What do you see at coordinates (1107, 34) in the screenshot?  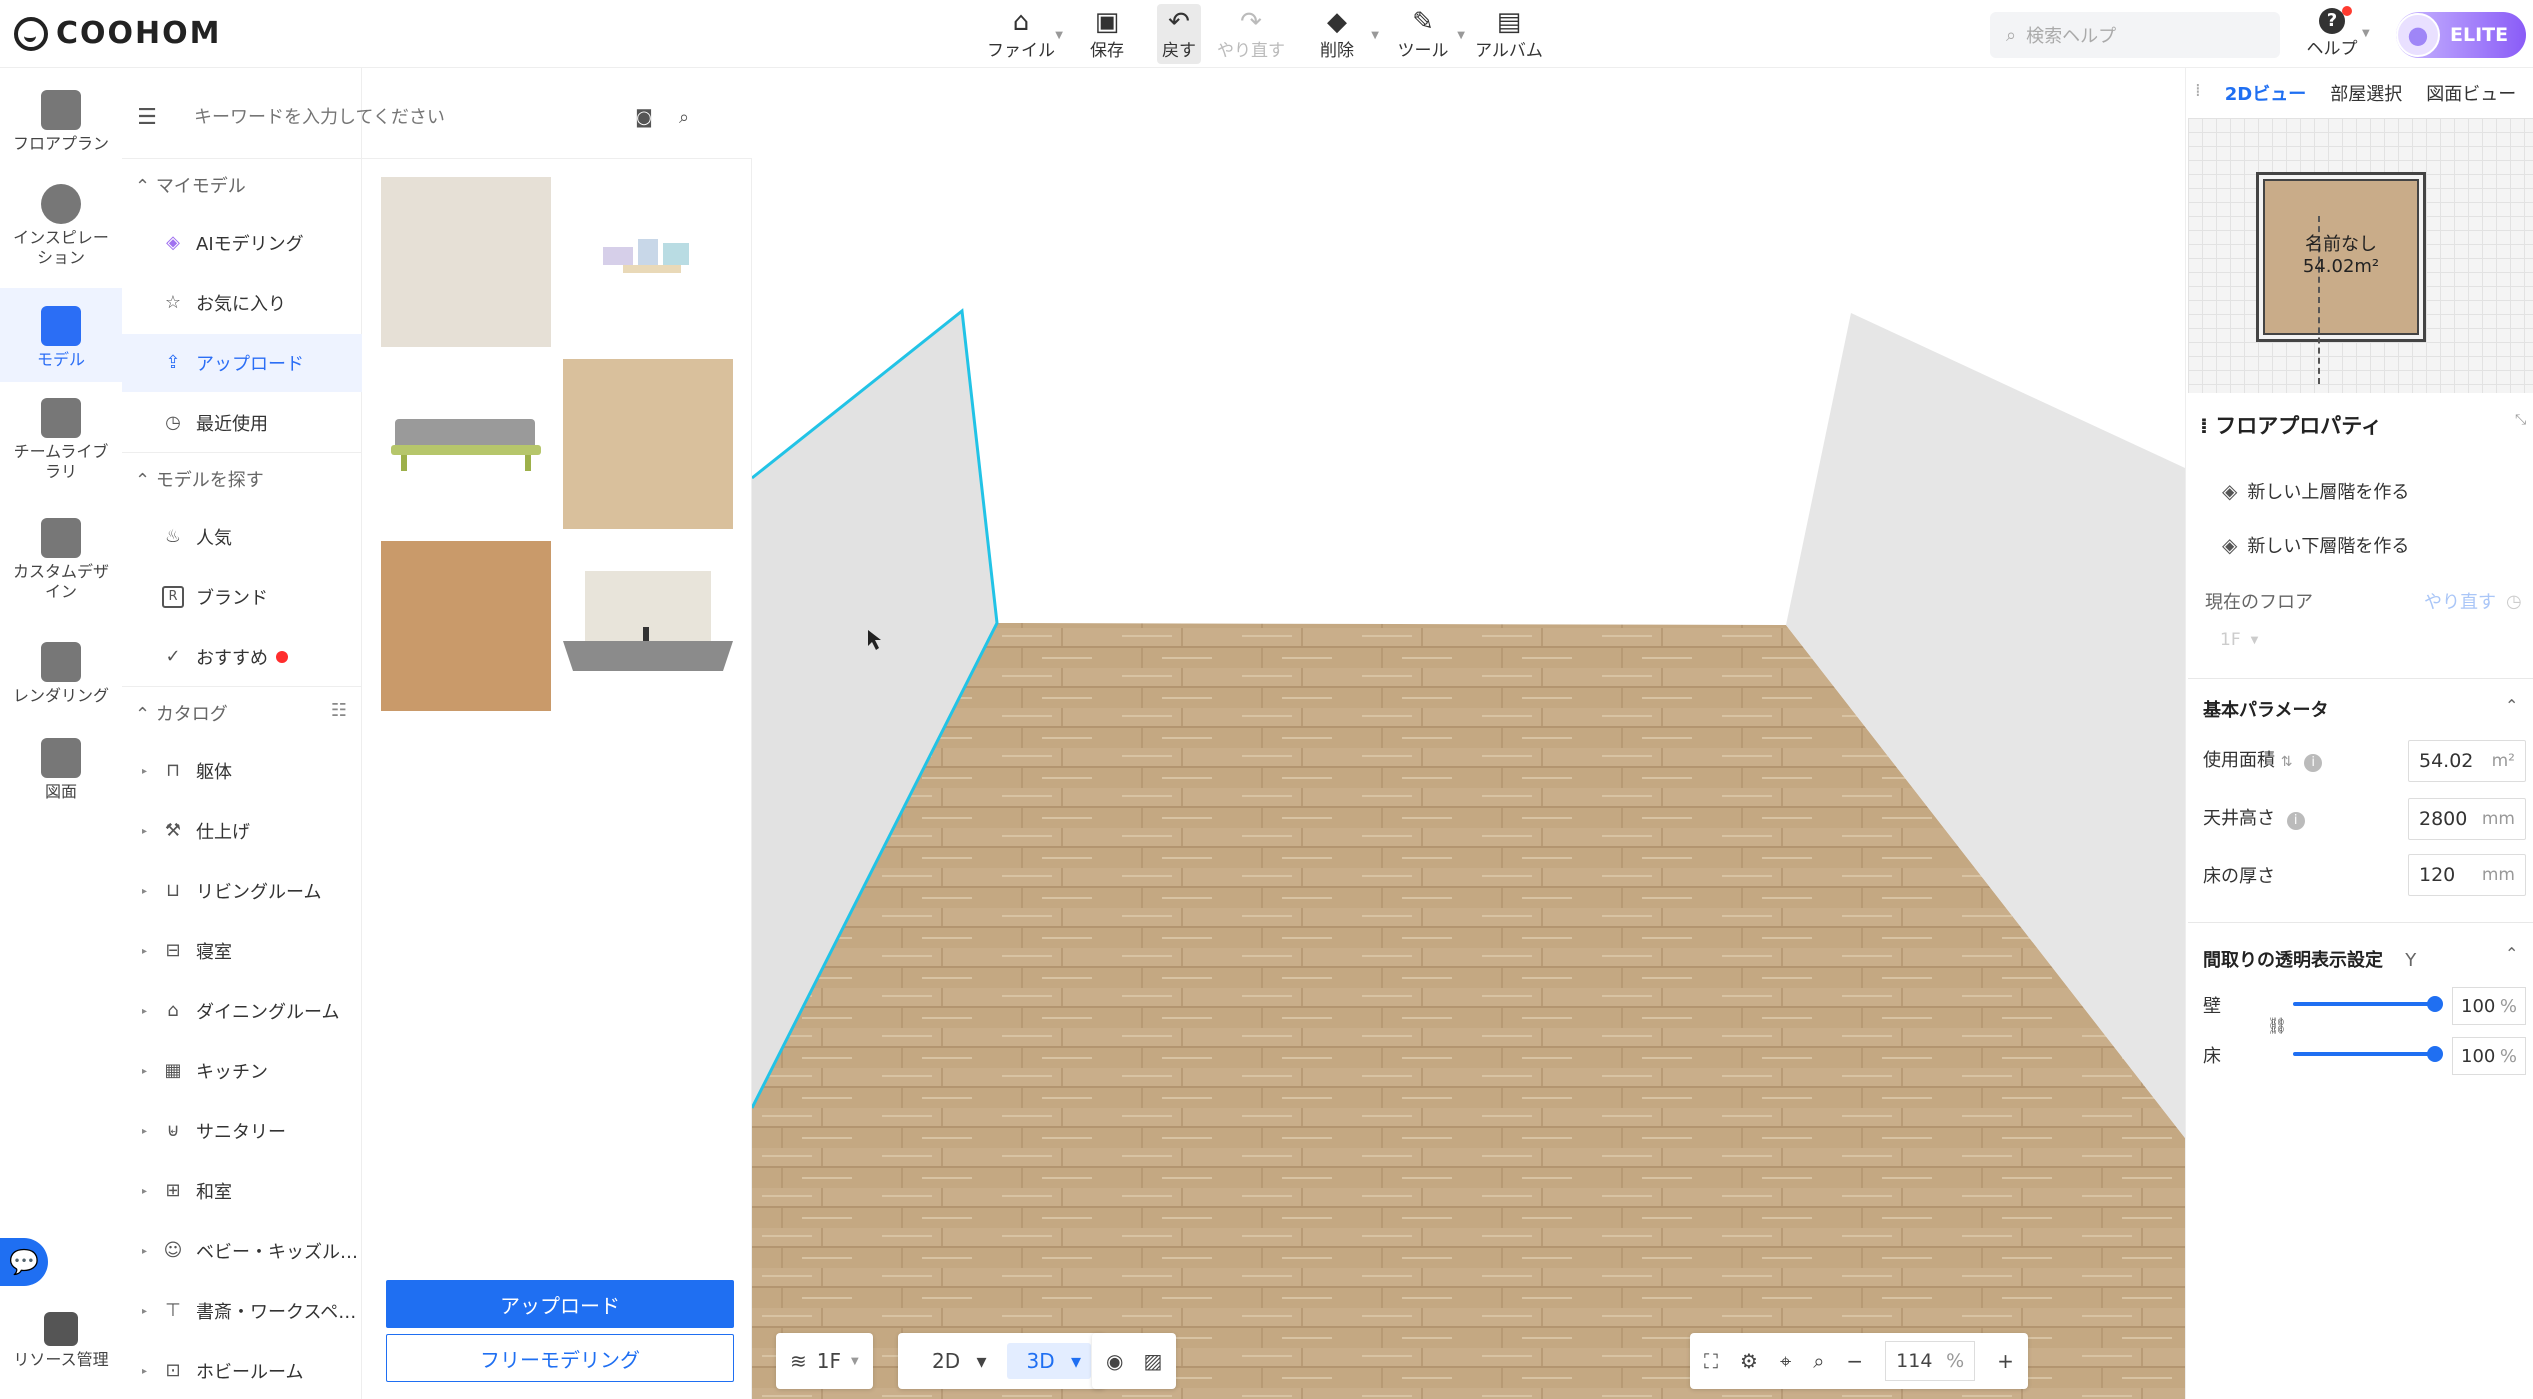 I see `save-button: ▣ 保存` at bounding box center [1107, 34].